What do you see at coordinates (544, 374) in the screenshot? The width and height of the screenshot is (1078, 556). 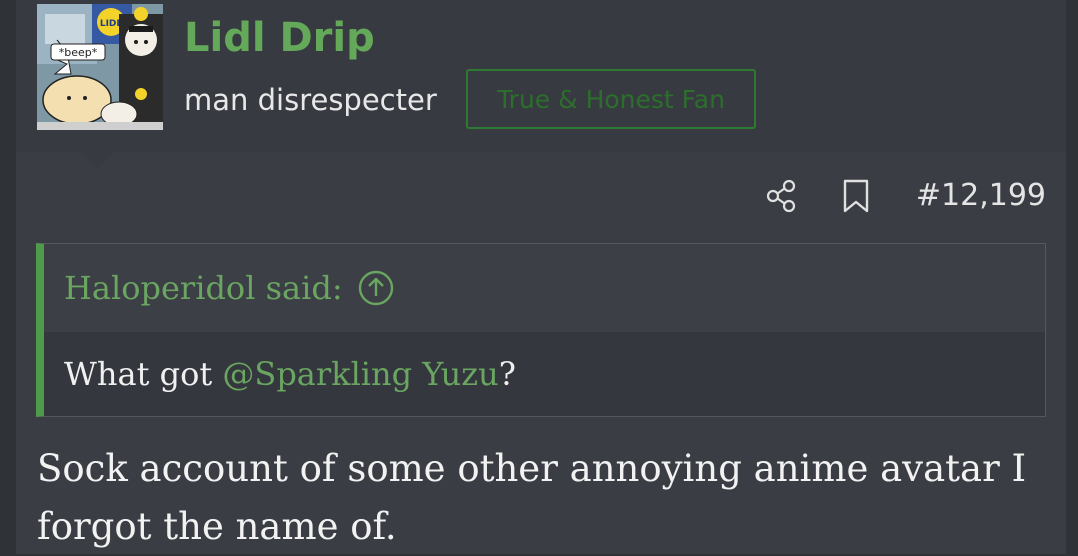 I see `quote-content: What got @Sparkling Yuzu?` at bounding box center [544, 374].